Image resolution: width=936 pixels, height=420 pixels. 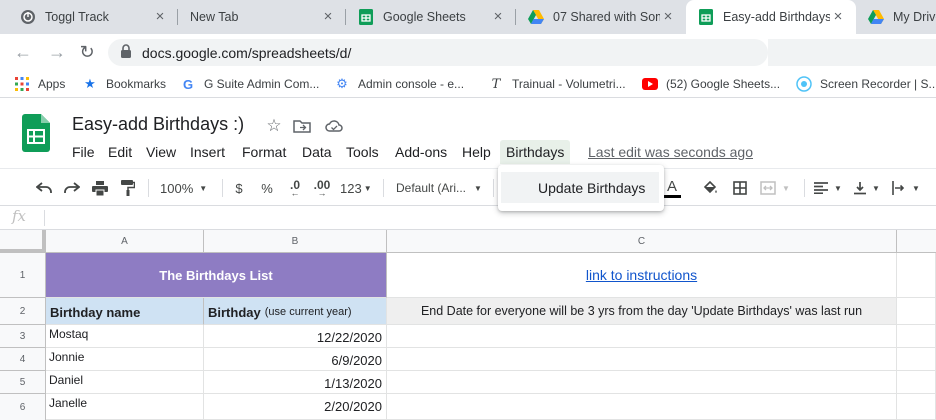 What do you see at coordinates (239, 188) in the screenshot?
I see `currency-format-button: $` at bounding box center [239, 188].